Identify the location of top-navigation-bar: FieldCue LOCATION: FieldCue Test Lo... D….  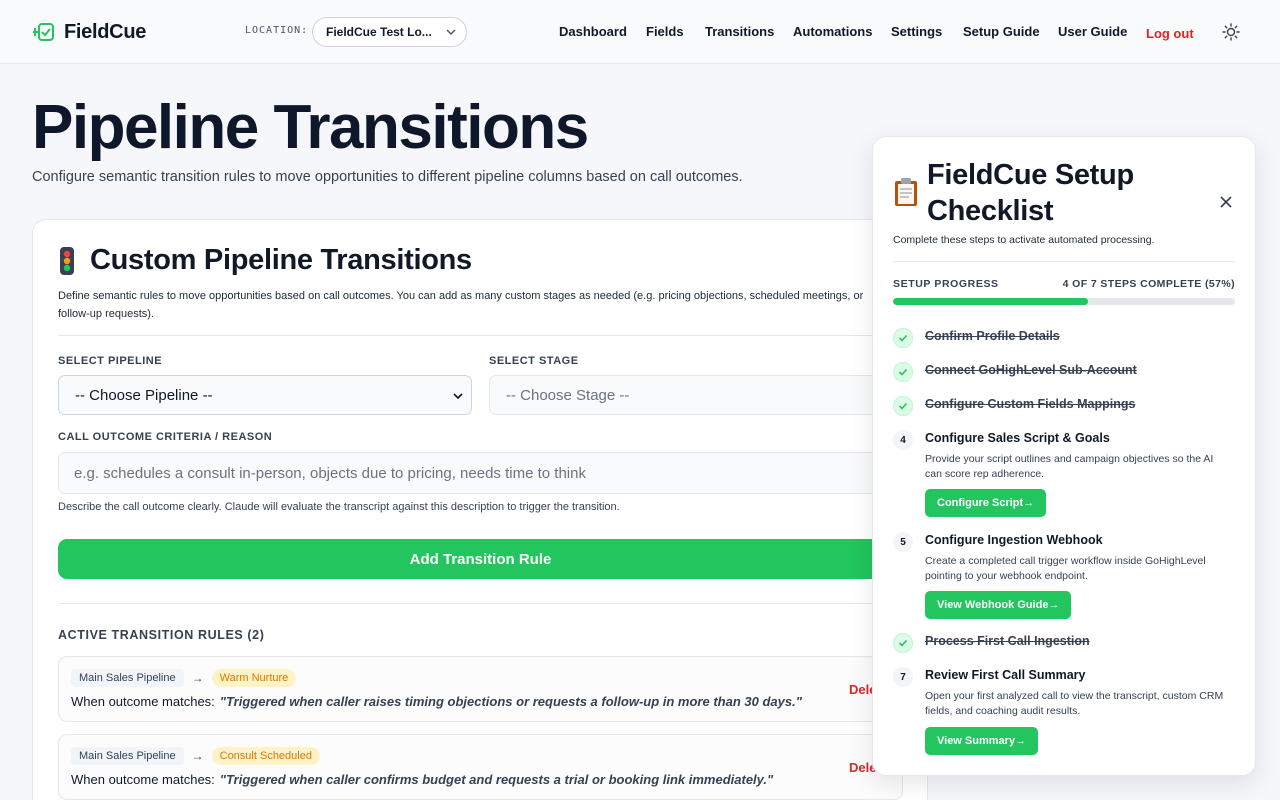
(640, 32).